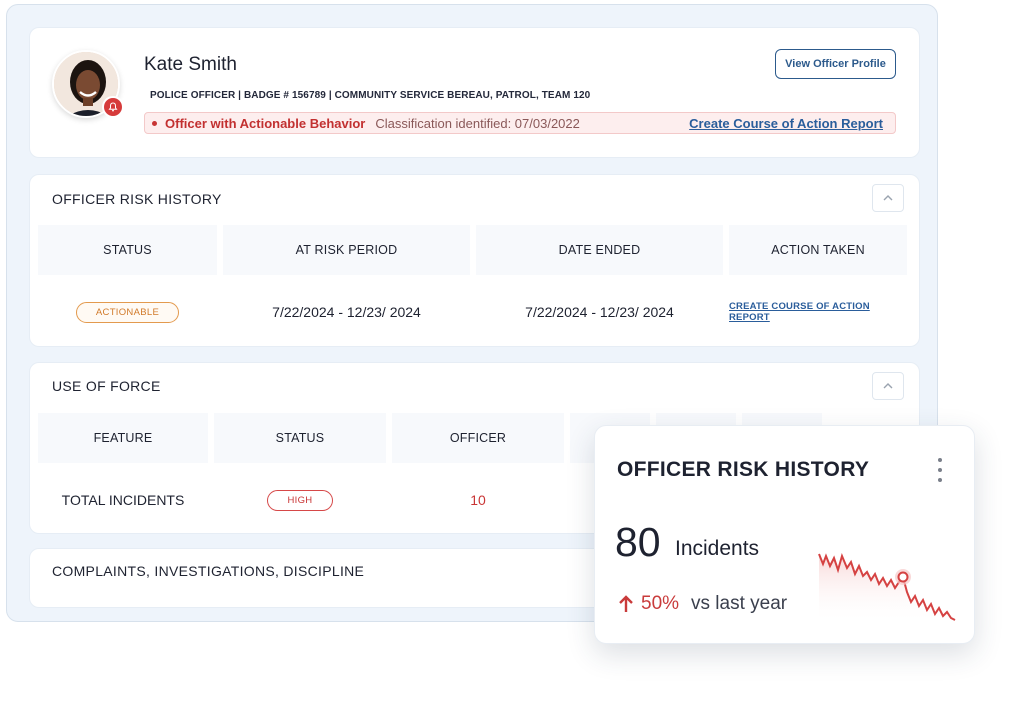  What do you see at coordinates (106, 386) in the screenshot?
I see `section-title: USE OF FORCE` at bounding box center [106, 386].